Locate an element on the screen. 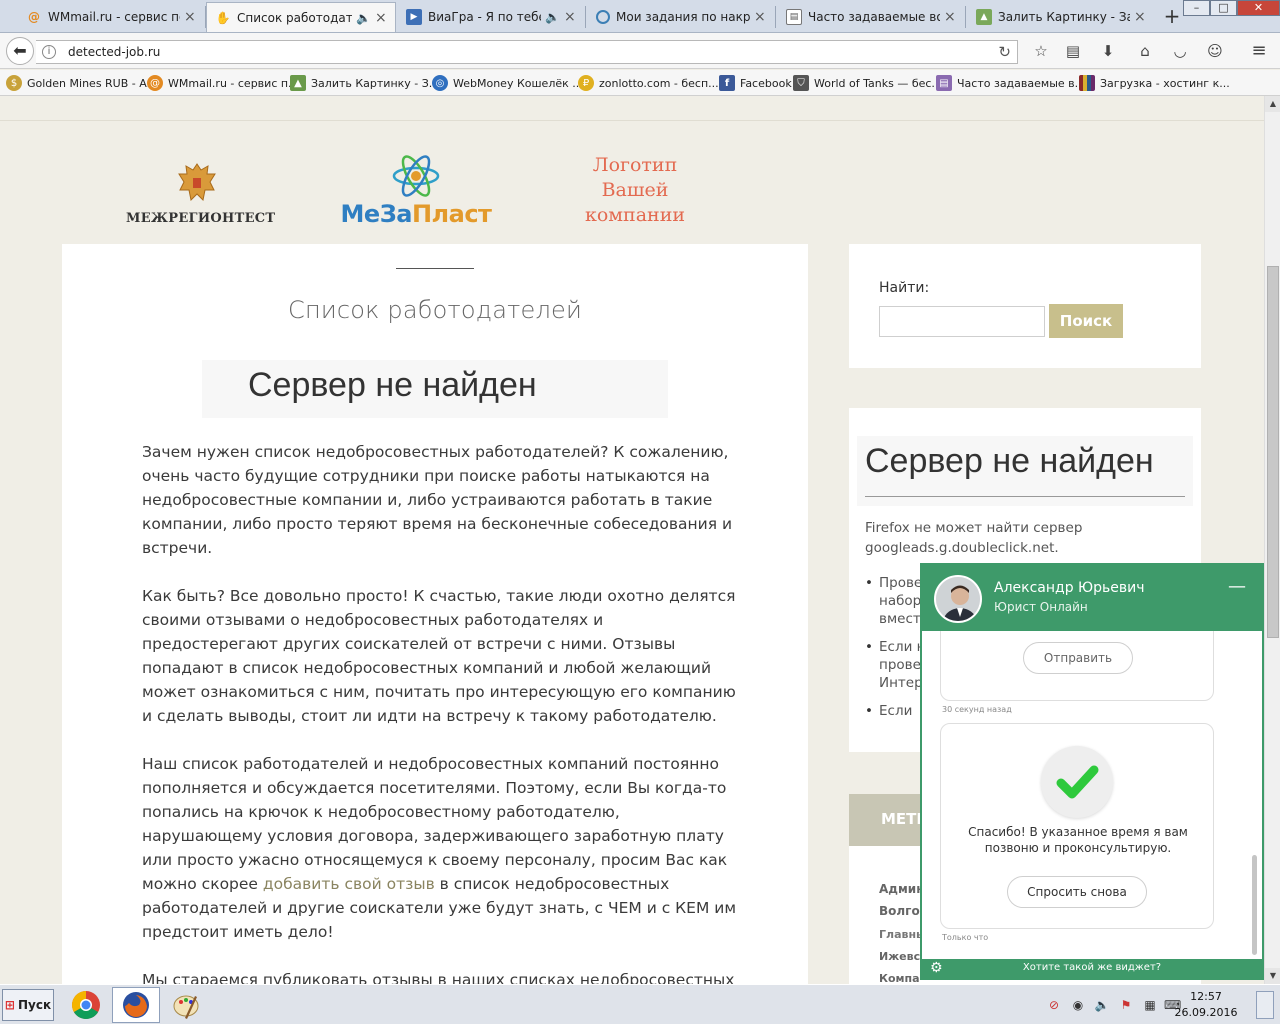 Image resolution: width=1280 pixels, height=1024 pixels. network-icon: ▦ is located at coordinates (1150, 1005).